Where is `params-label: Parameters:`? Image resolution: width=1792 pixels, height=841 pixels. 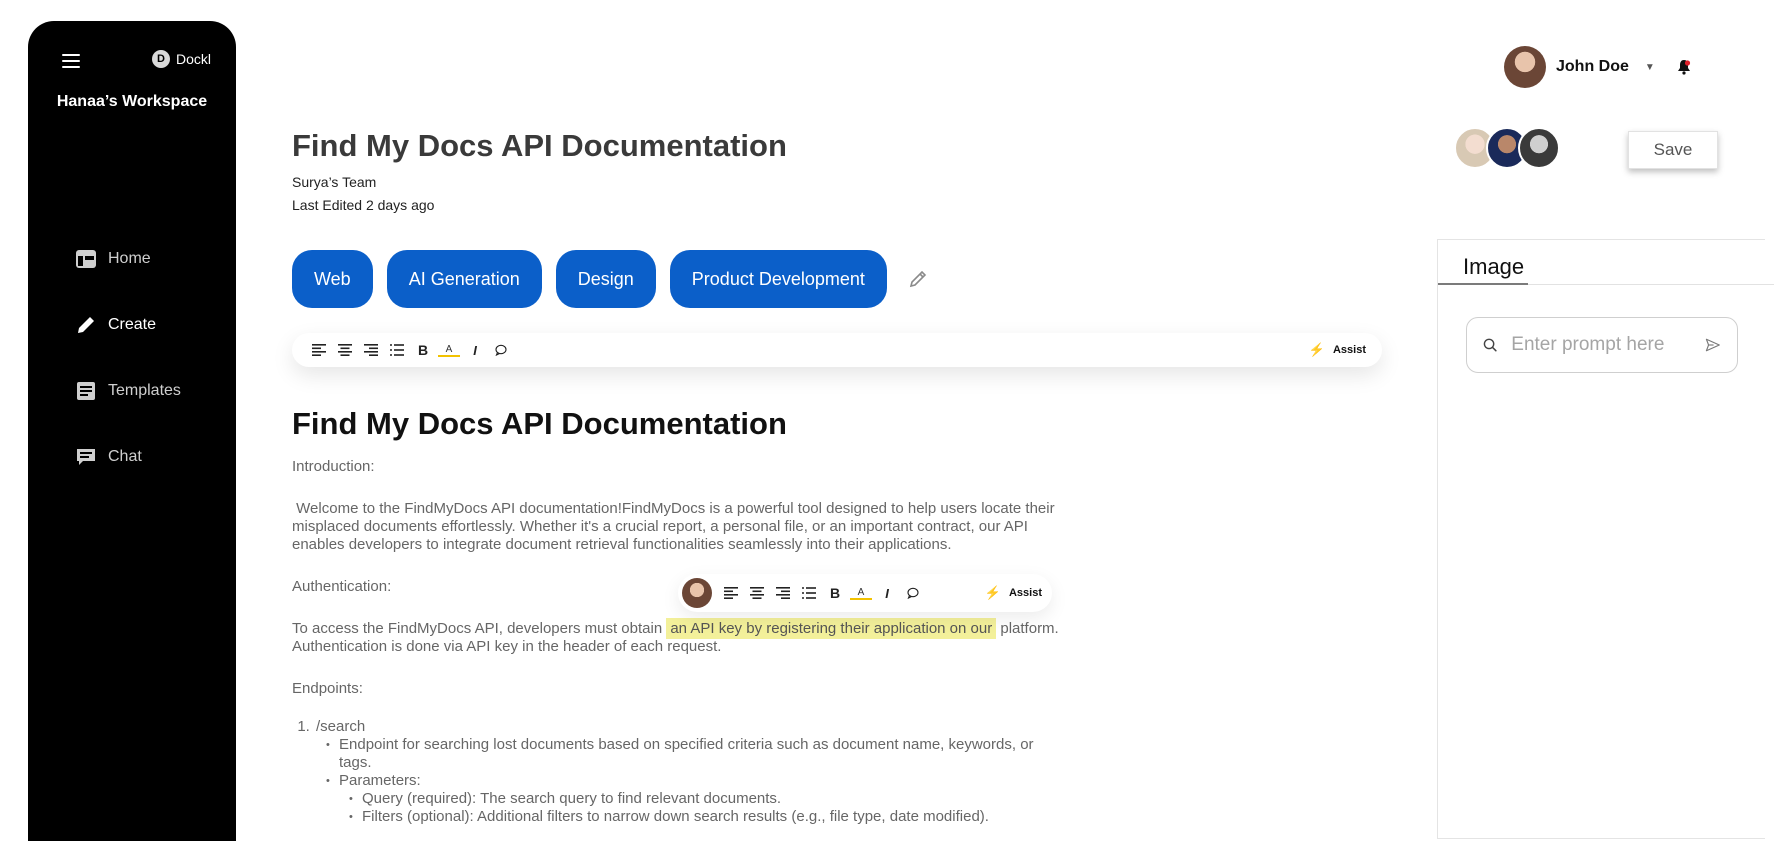
params-label: Parameters: is located at coordinates (380, 780).